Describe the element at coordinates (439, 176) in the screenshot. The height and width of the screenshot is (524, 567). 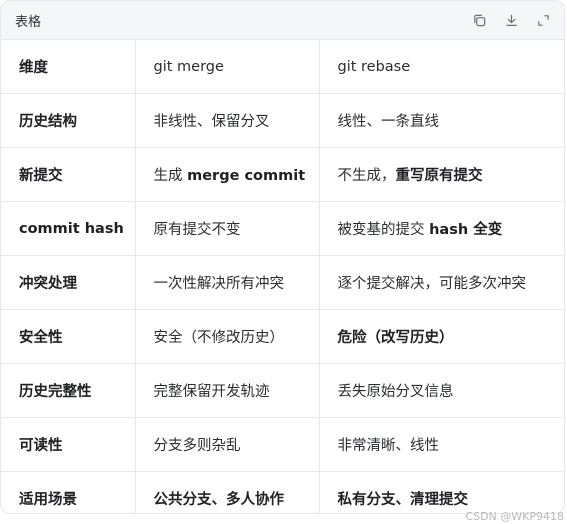
I see `cell-emphasis: 重写原有提交` at that location.